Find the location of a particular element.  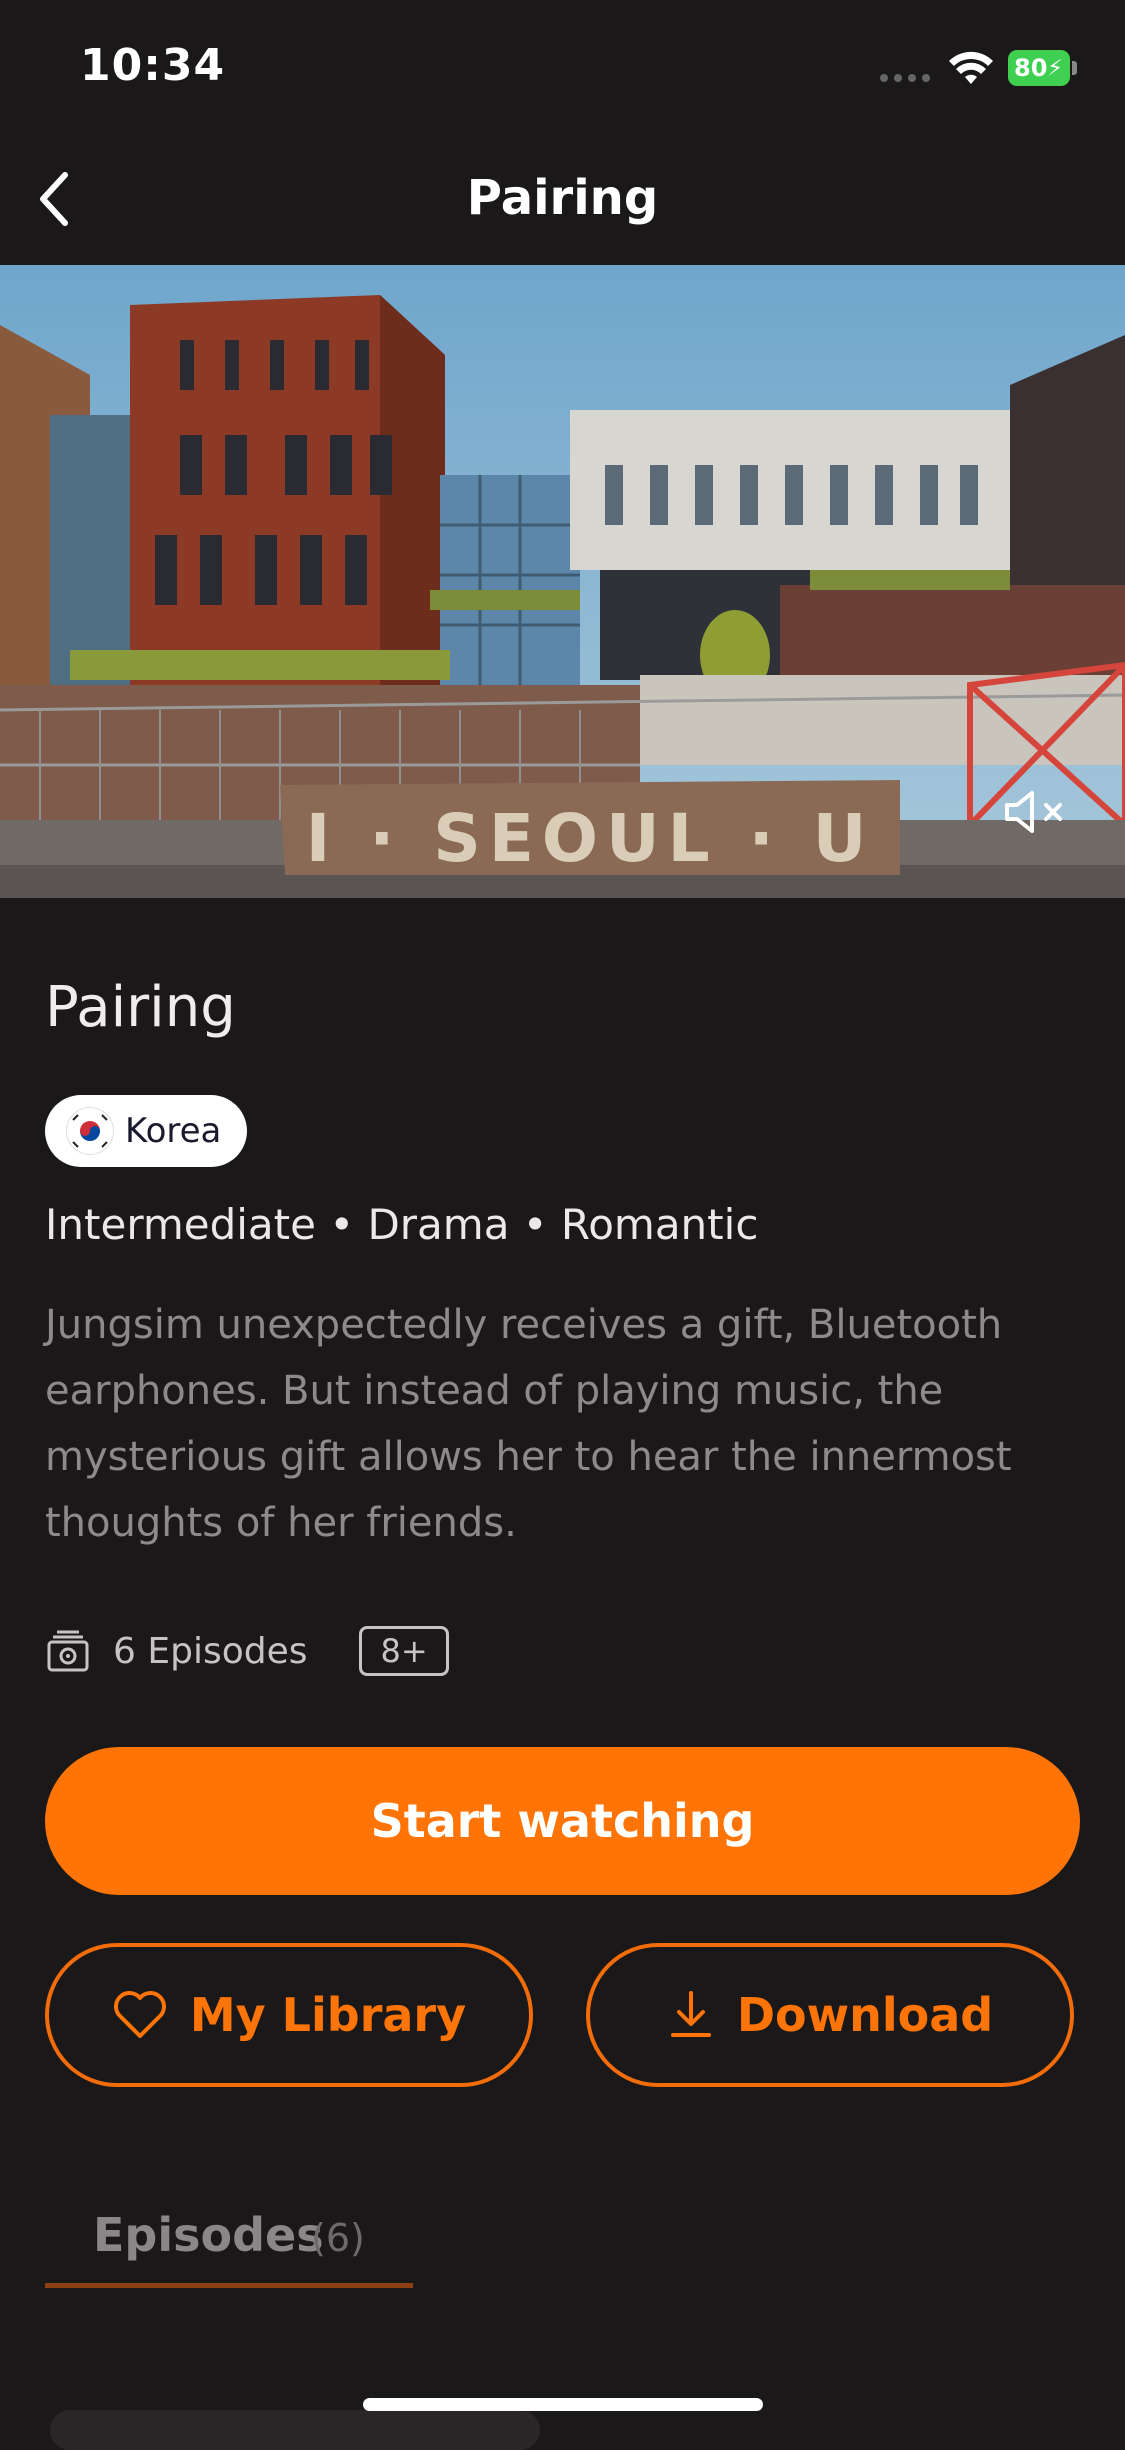

hero-sign-text: I · SEOUL · U is located at coordinates (590, 838).